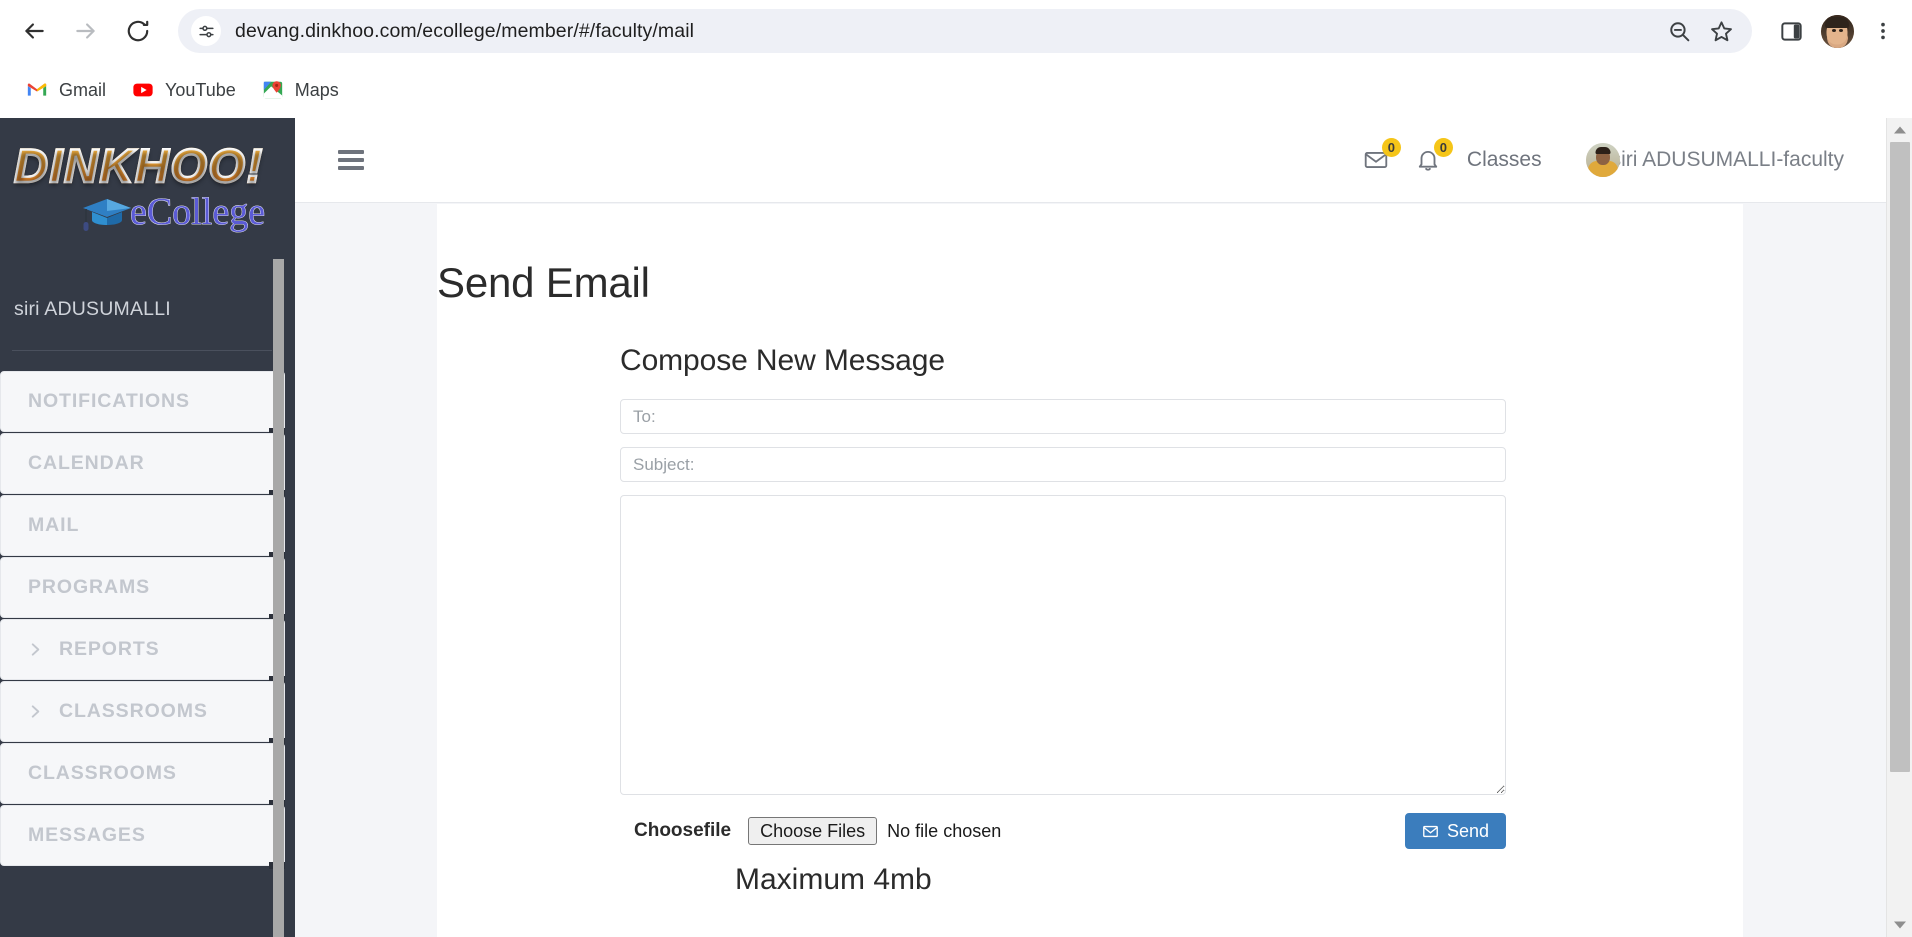 Image resolution: width=1912 pixels, height=937 pixels. I want to click on mail-indicator: 0, so click(1382, 155).